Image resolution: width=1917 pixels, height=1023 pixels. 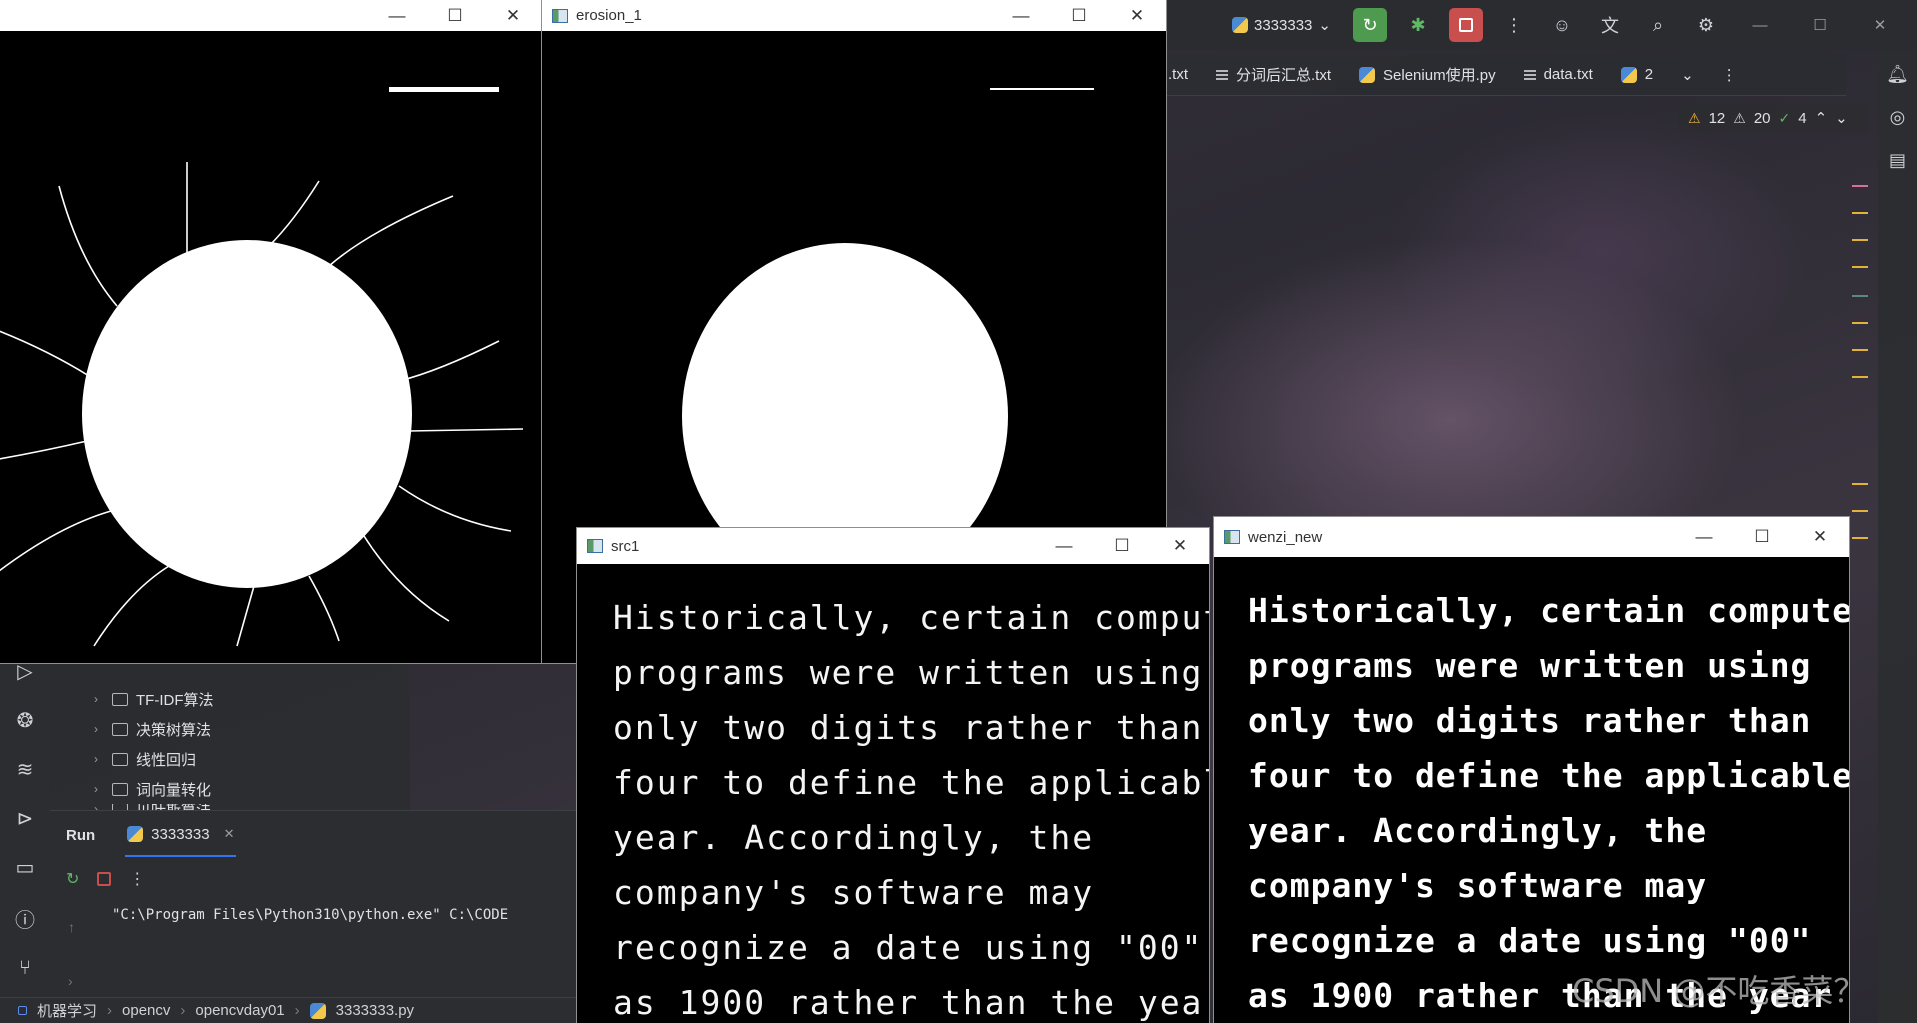 I want to click on editor-tab: data.txt, so click(x=1558, y=74).